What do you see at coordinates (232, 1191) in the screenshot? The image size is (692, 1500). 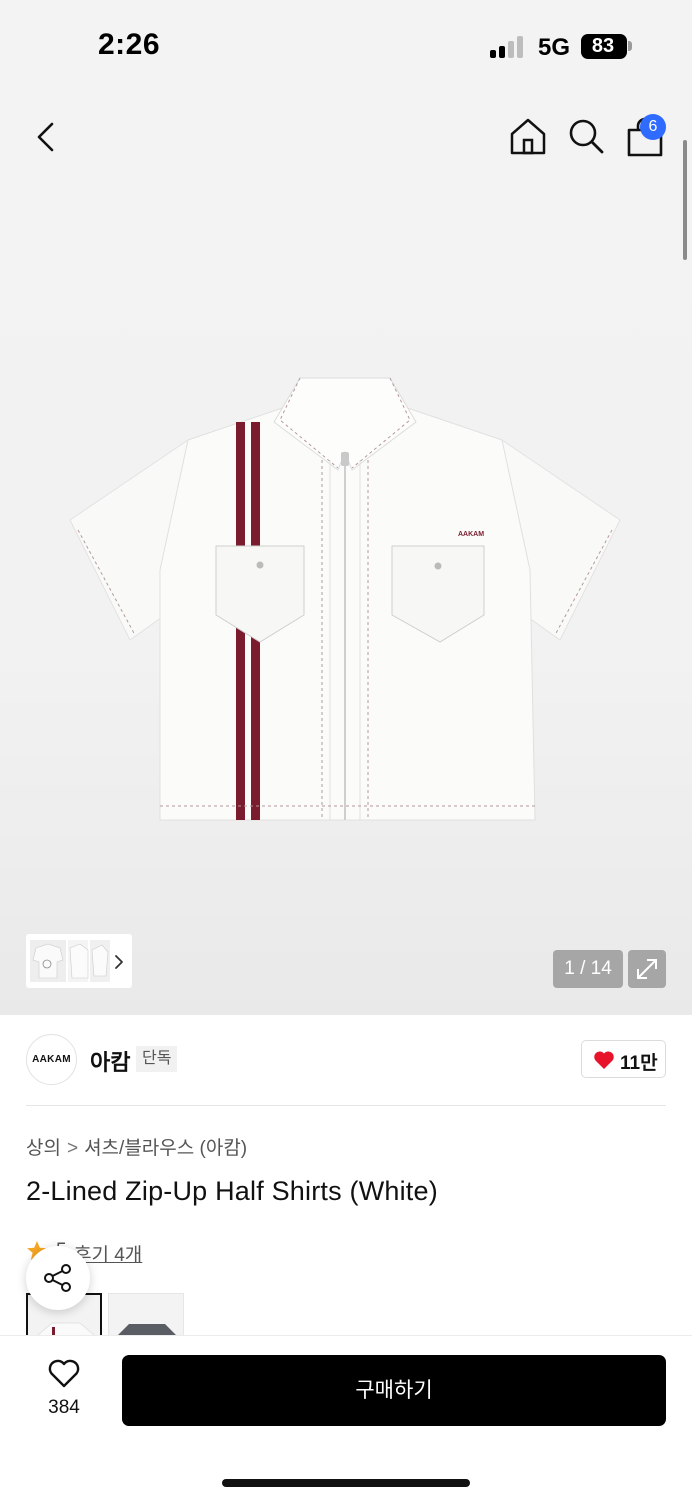 I see `product-title: 2-Lined Zip-Up Half Shirts (White)` at bounding box center [232, 1191].